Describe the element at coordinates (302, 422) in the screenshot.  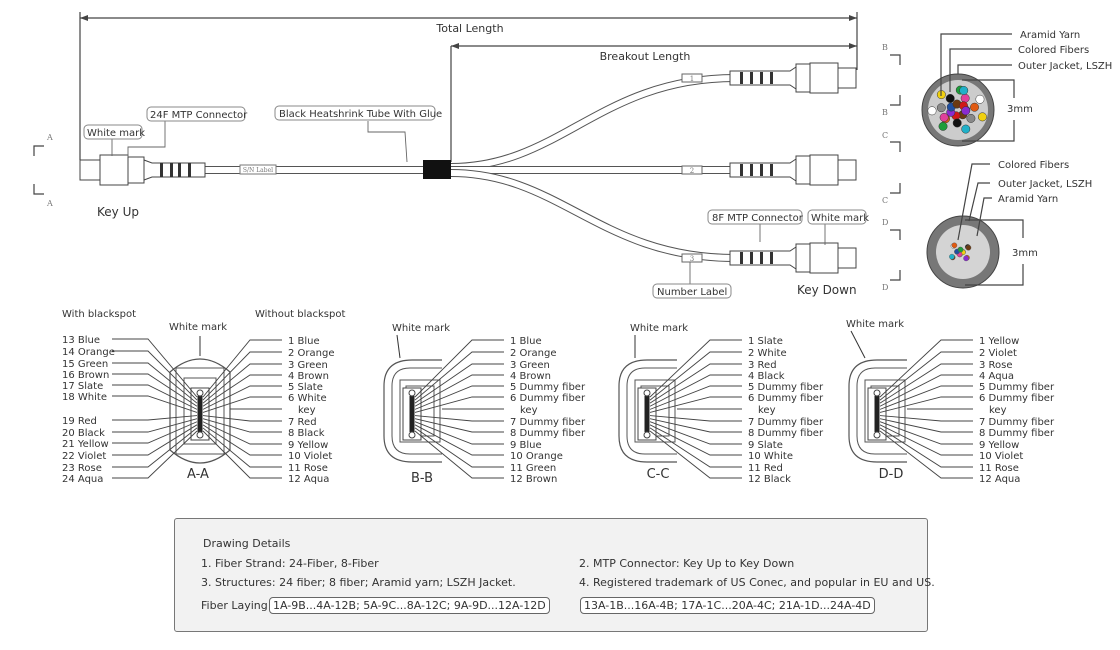
I see `fiber-label: 7 Red` at that location.